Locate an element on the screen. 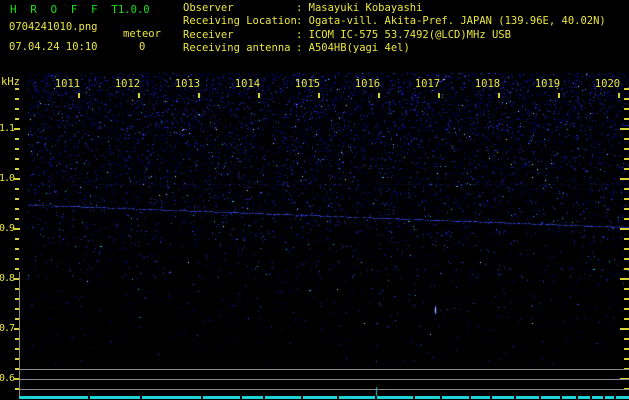 The width and height of the screenshot is (629, 400). freq-axis-unit: kHz is located at coordinates (10, 82).